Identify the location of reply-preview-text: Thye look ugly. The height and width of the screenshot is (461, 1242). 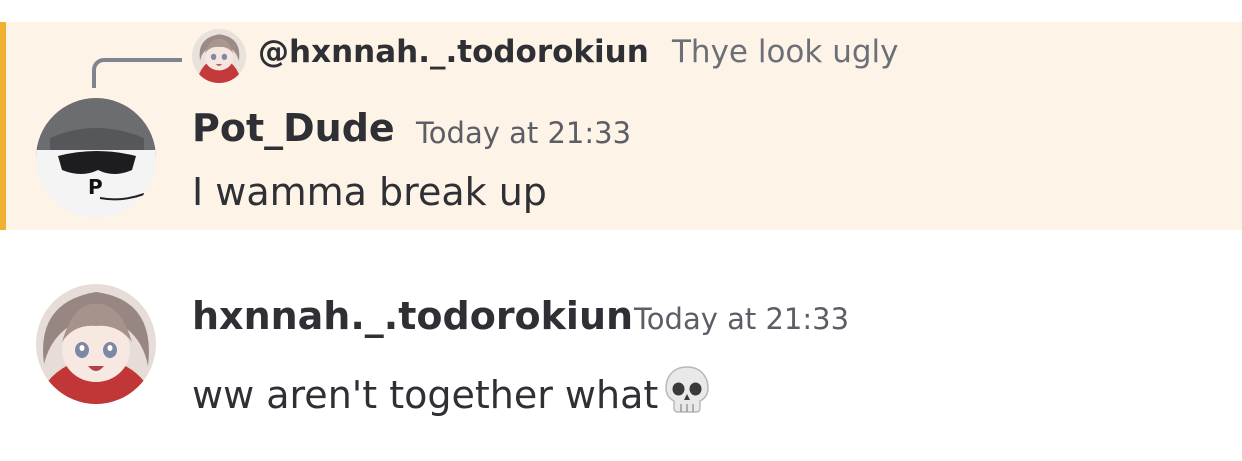
(785, 52).